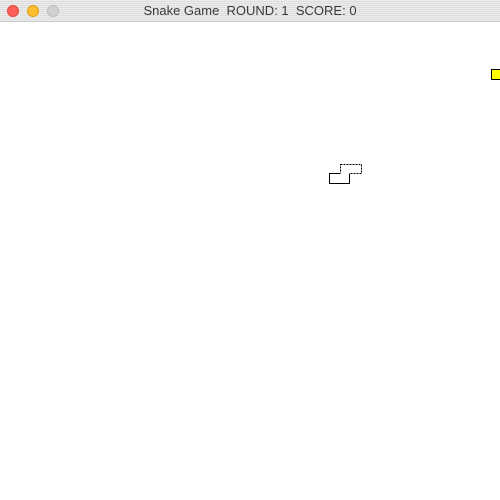 This screenshot has width=500, height=500. I want to click on snake, so click(345, 174).